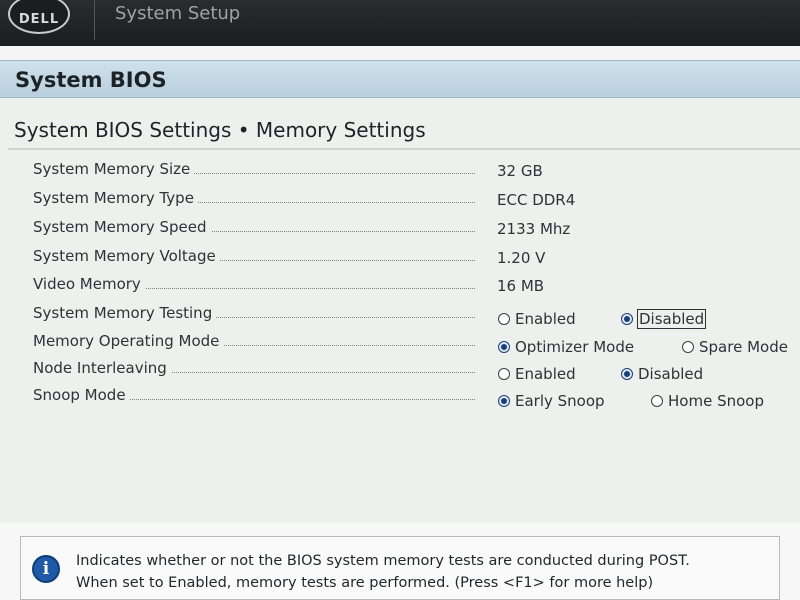  What do you see at coordinates (400, 261) in the screenshot?
I see `setting-row-system-memory-voltage: System Memory Voltage 1.20 V` at bounding box center [400, 261].